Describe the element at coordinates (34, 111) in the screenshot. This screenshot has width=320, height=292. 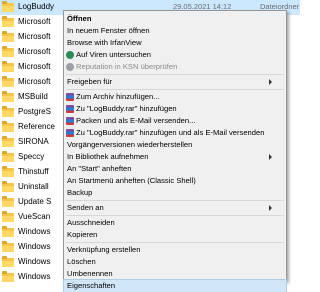
I see `file-name: PostgreS` at that location.